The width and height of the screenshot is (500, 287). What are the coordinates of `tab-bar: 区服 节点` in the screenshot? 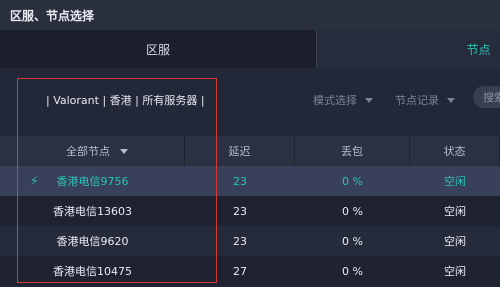 It's located at (250, 49).